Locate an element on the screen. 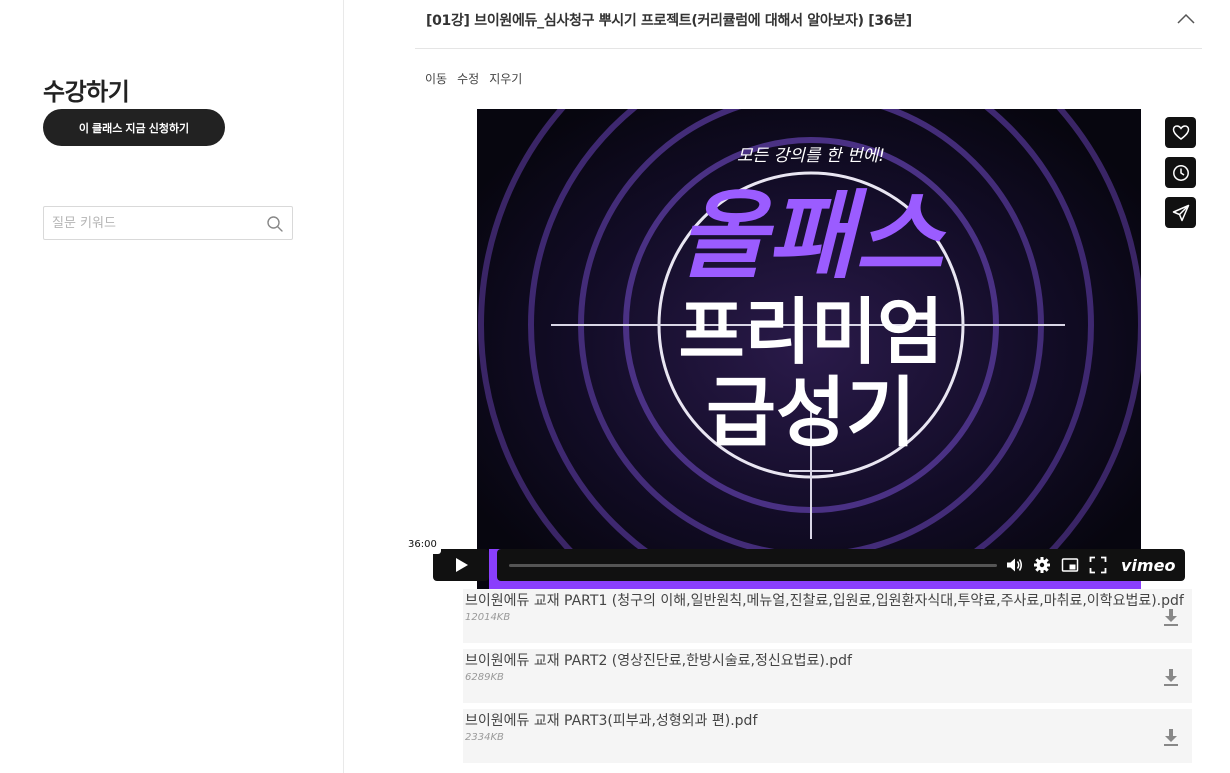 This screenshot has width=1230, height=773. vimeo-logo: vimeo is located at coordinates (1148, 565).